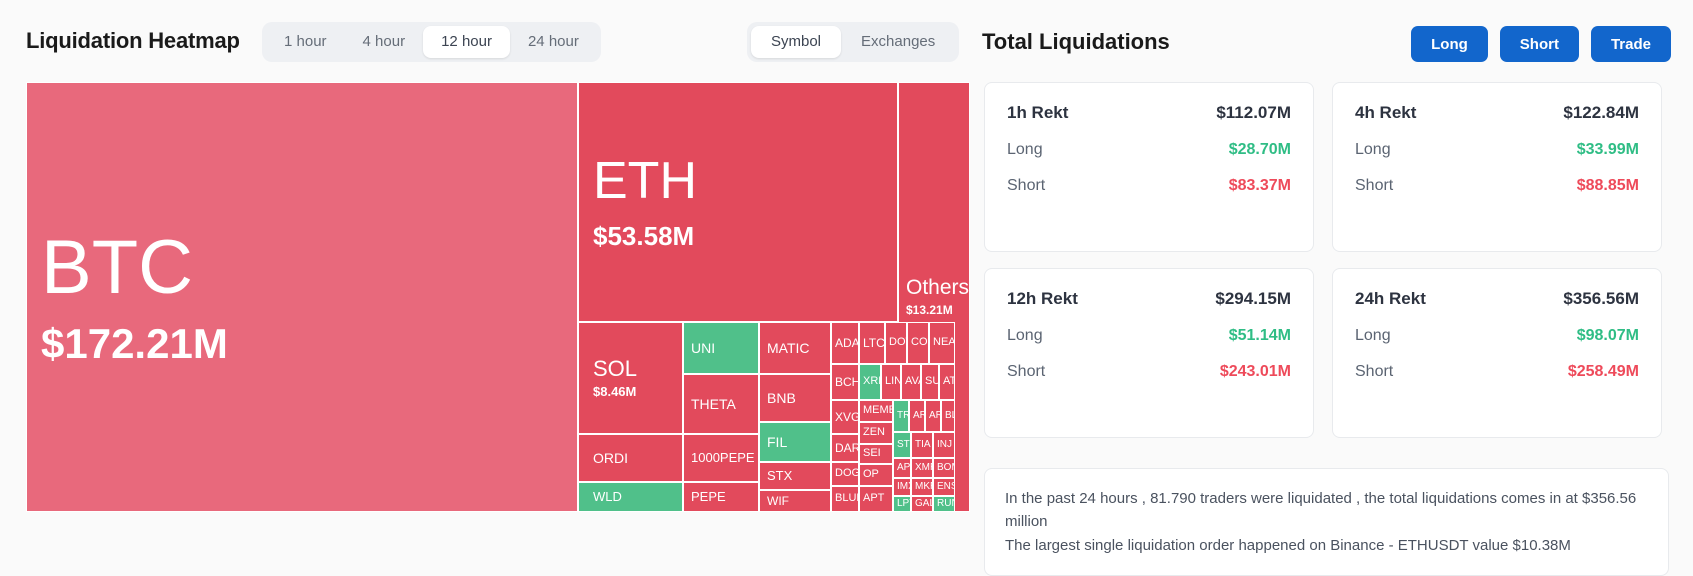 This screenshot has width=1693, height=576. What do you see at coordinates (1497, 113) in the screenshot?
I see `stat-card-4h-total-row: 4h Rekt $122.84M` at bounding box center [1497, 113].